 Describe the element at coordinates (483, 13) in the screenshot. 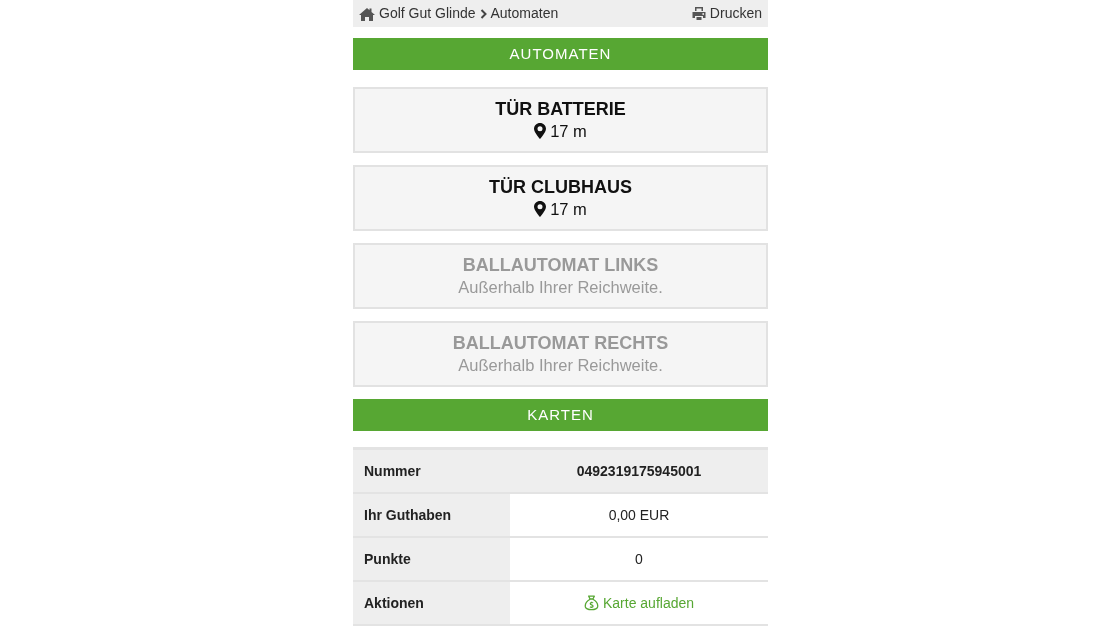

I see `chevron-right-icon` at that location.